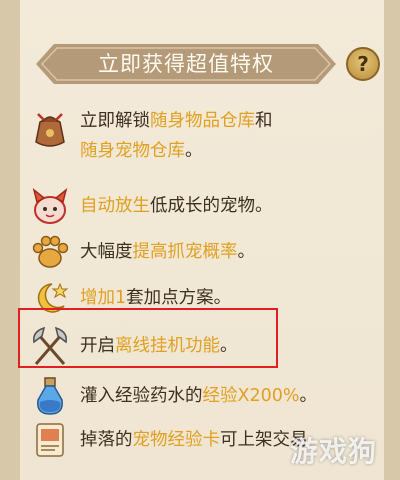 The image size is (400, 480). I want to click on text-highlight: 提高抓宠概率, so click(185, 252).